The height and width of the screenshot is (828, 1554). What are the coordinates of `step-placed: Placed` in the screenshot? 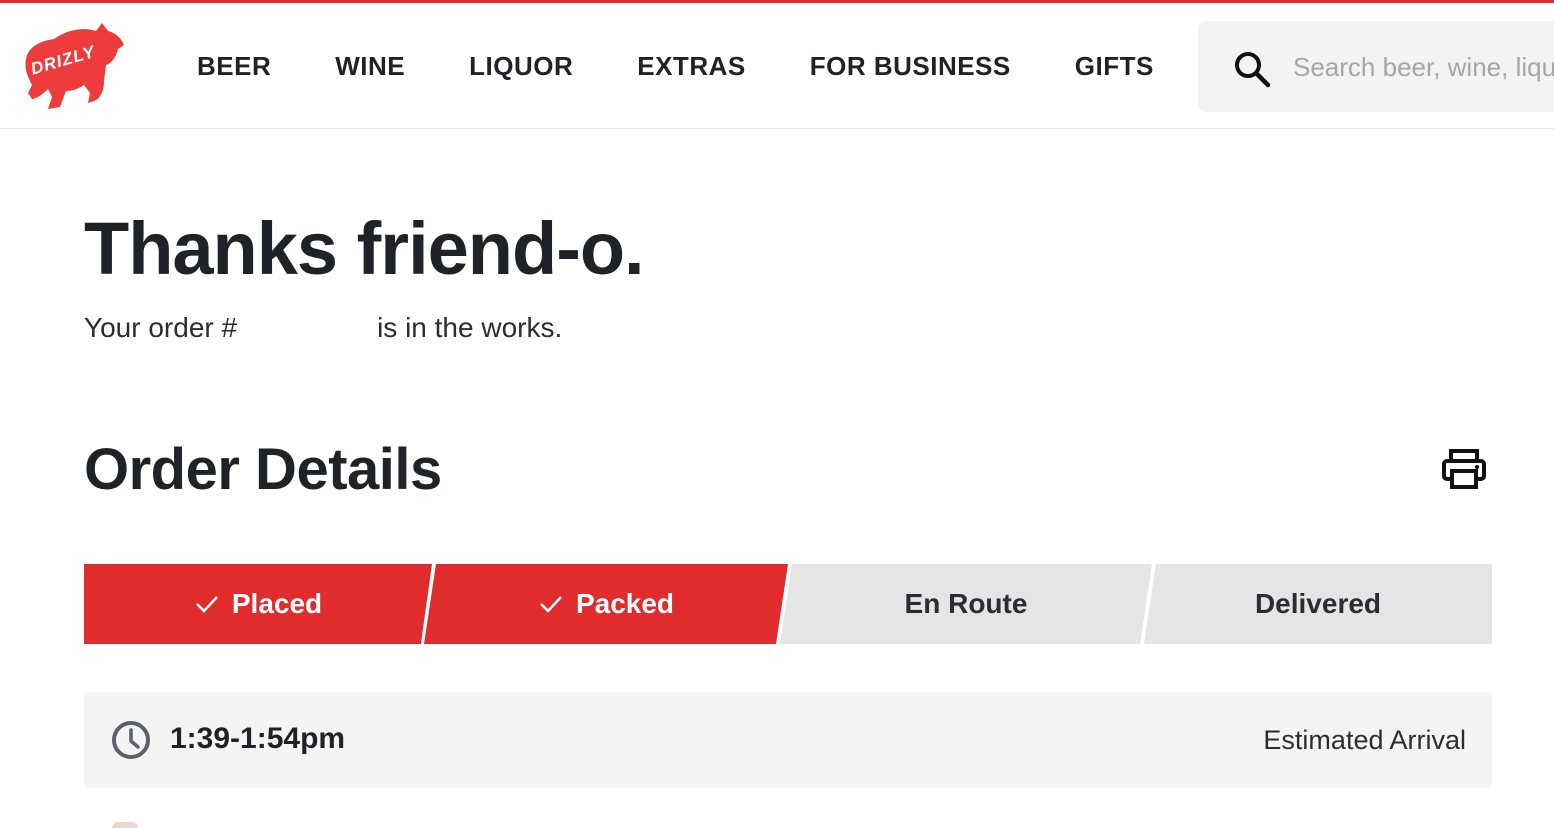 It's located at (258, 604).